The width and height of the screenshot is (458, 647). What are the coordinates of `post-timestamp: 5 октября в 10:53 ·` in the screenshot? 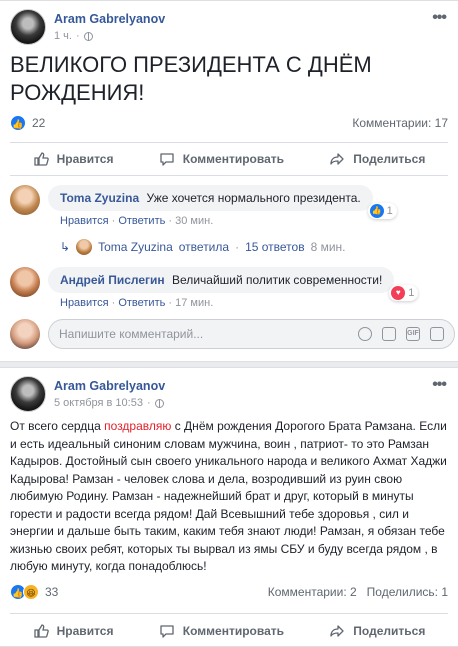 It's located at (109, 403).